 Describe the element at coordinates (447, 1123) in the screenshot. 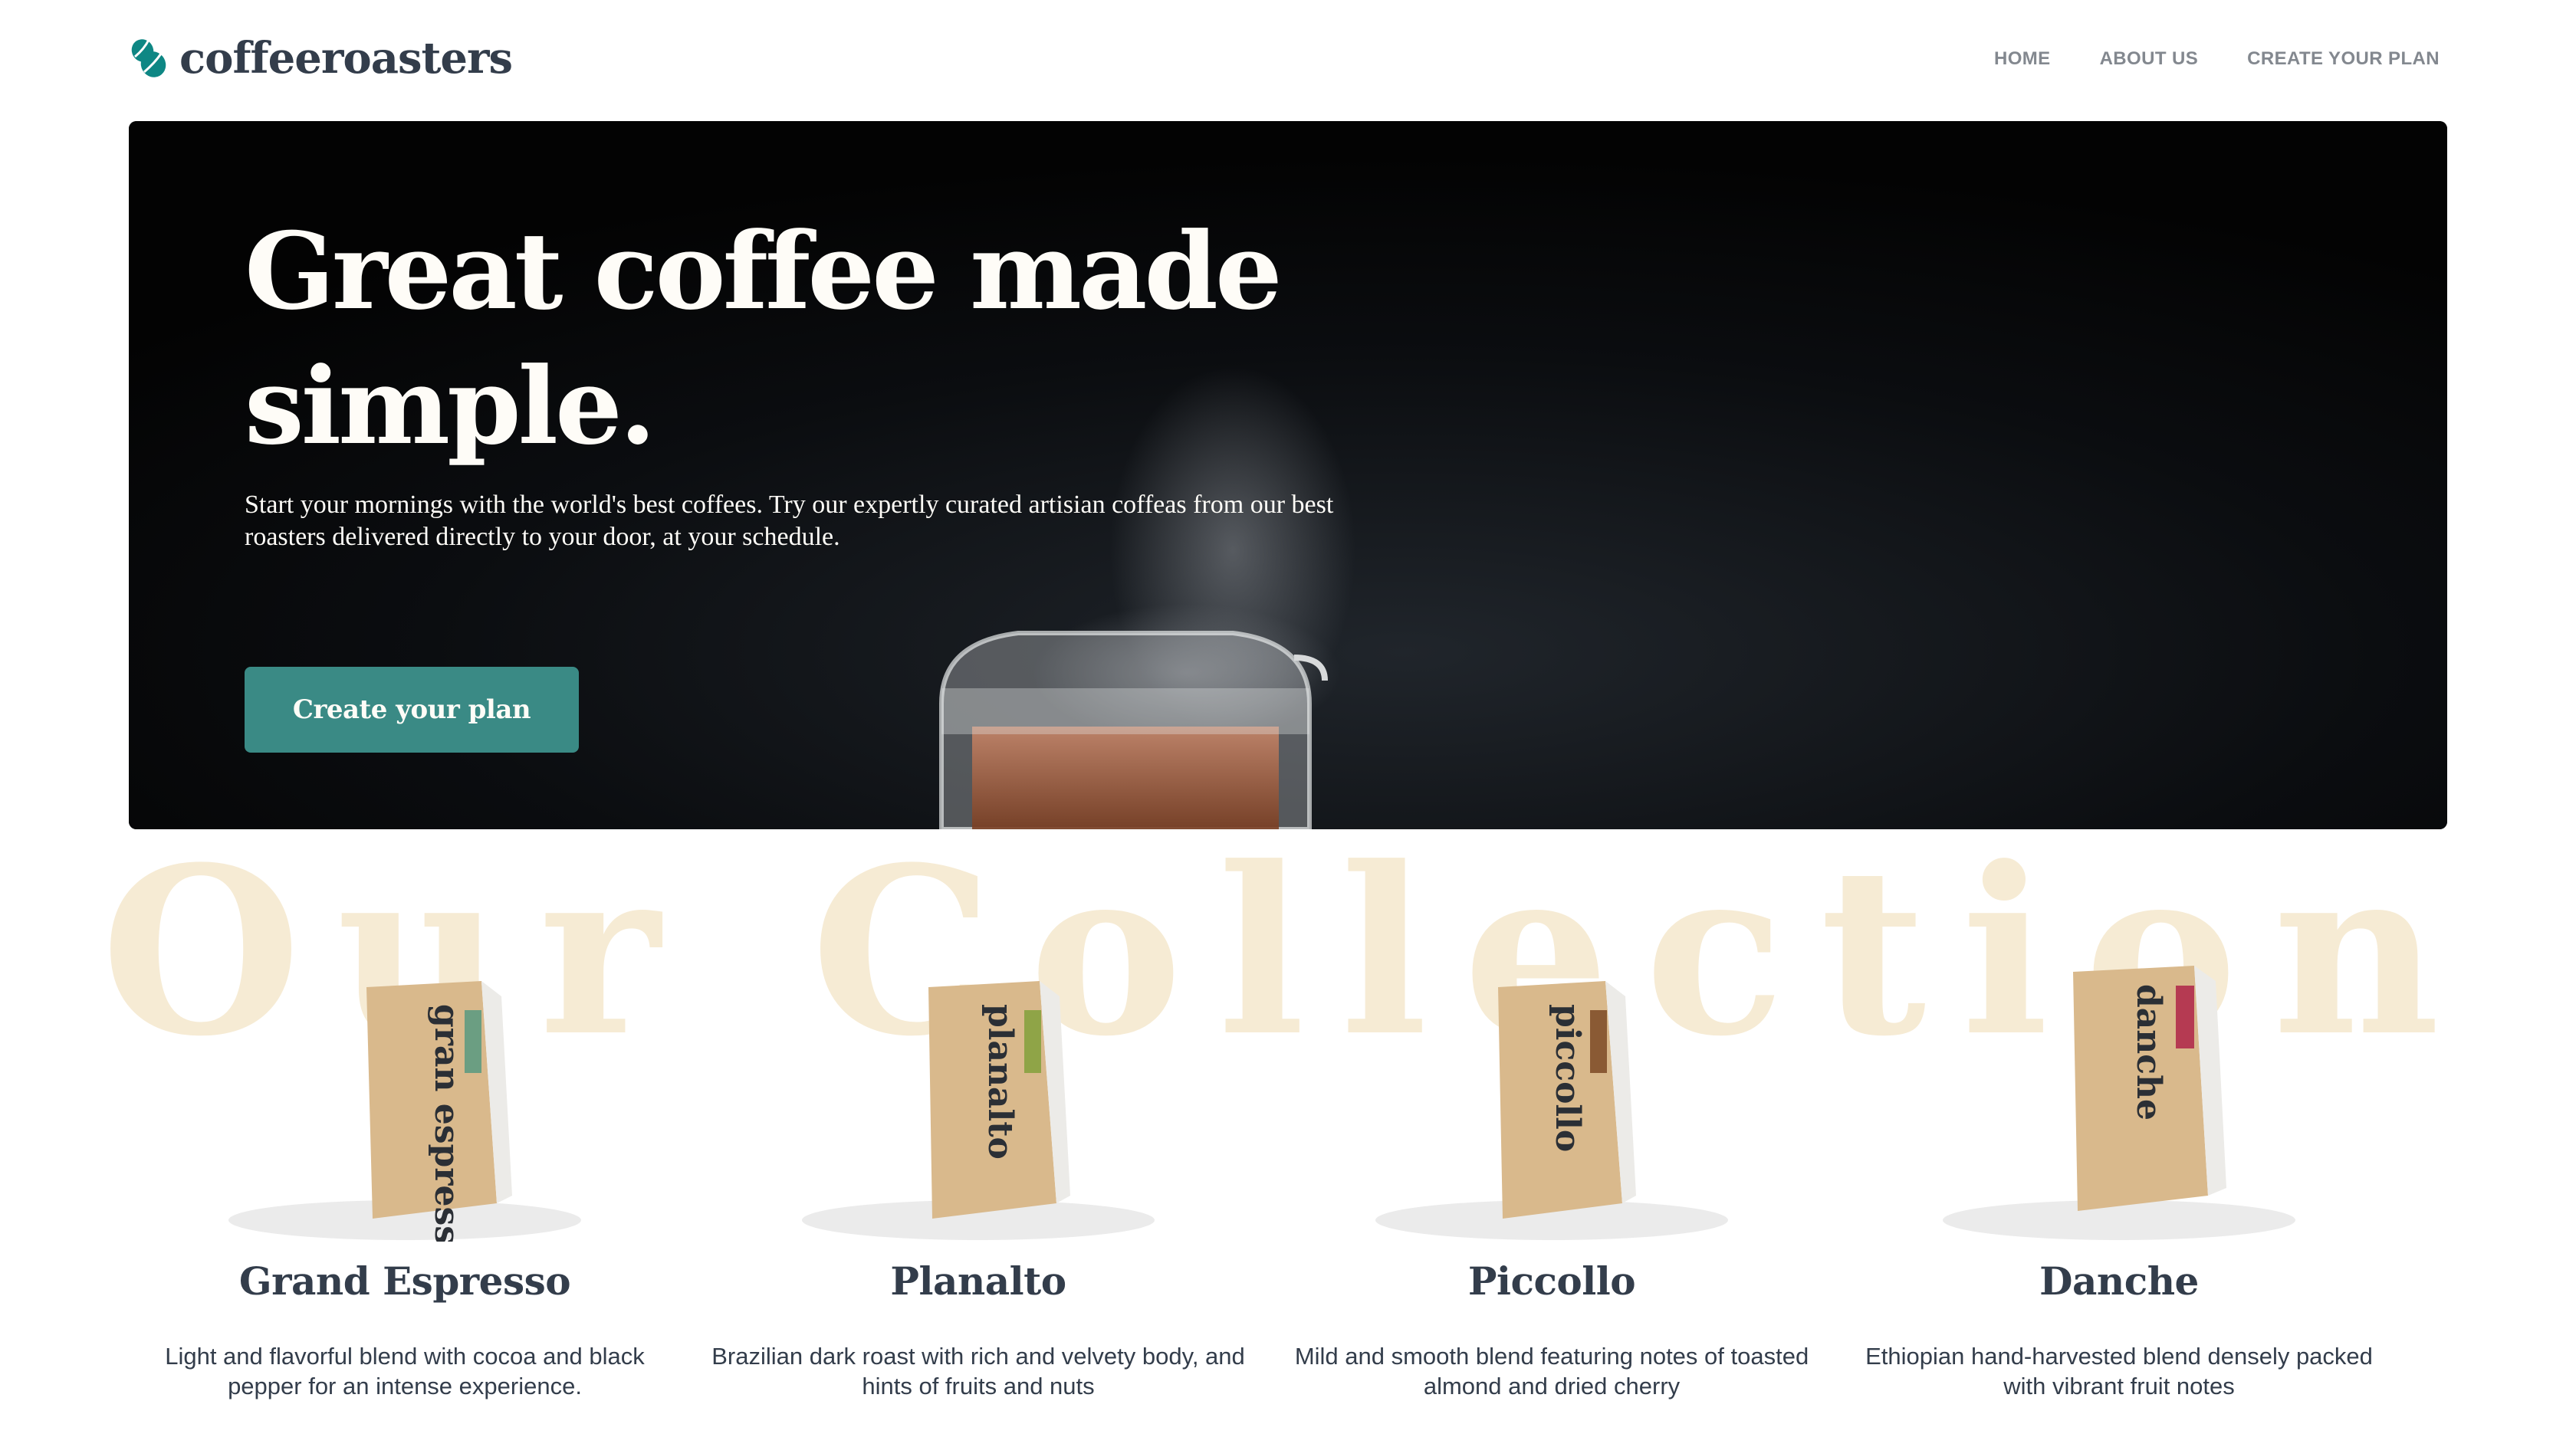

I see `pack-label: gran espresso` at that location.